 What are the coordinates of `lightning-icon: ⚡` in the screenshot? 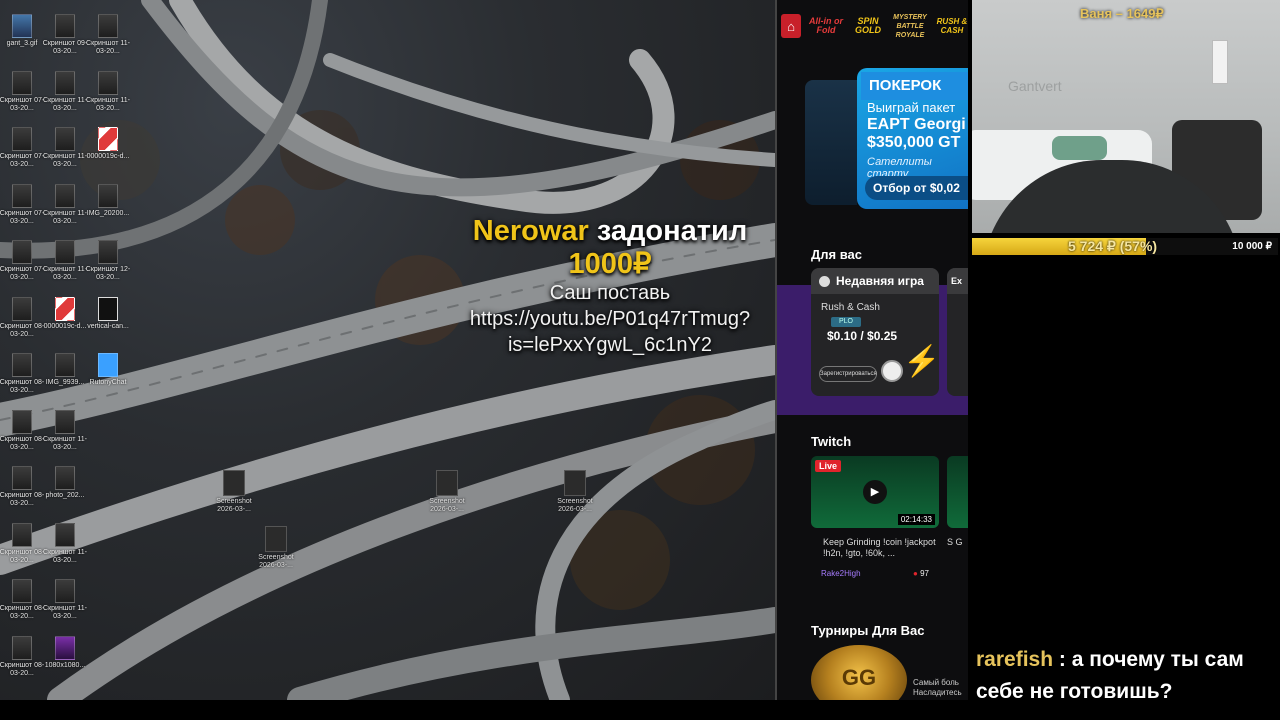 It's located at (921, 361).